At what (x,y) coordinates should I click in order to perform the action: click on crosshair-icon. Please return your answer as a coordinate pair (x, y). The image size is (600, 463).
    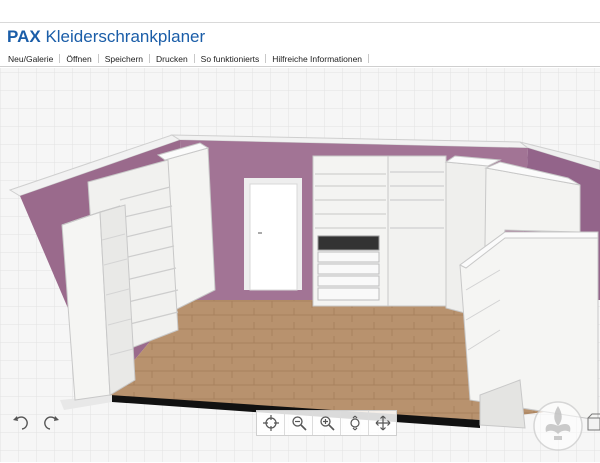
    Looking at the image, I should click on (270, 423).